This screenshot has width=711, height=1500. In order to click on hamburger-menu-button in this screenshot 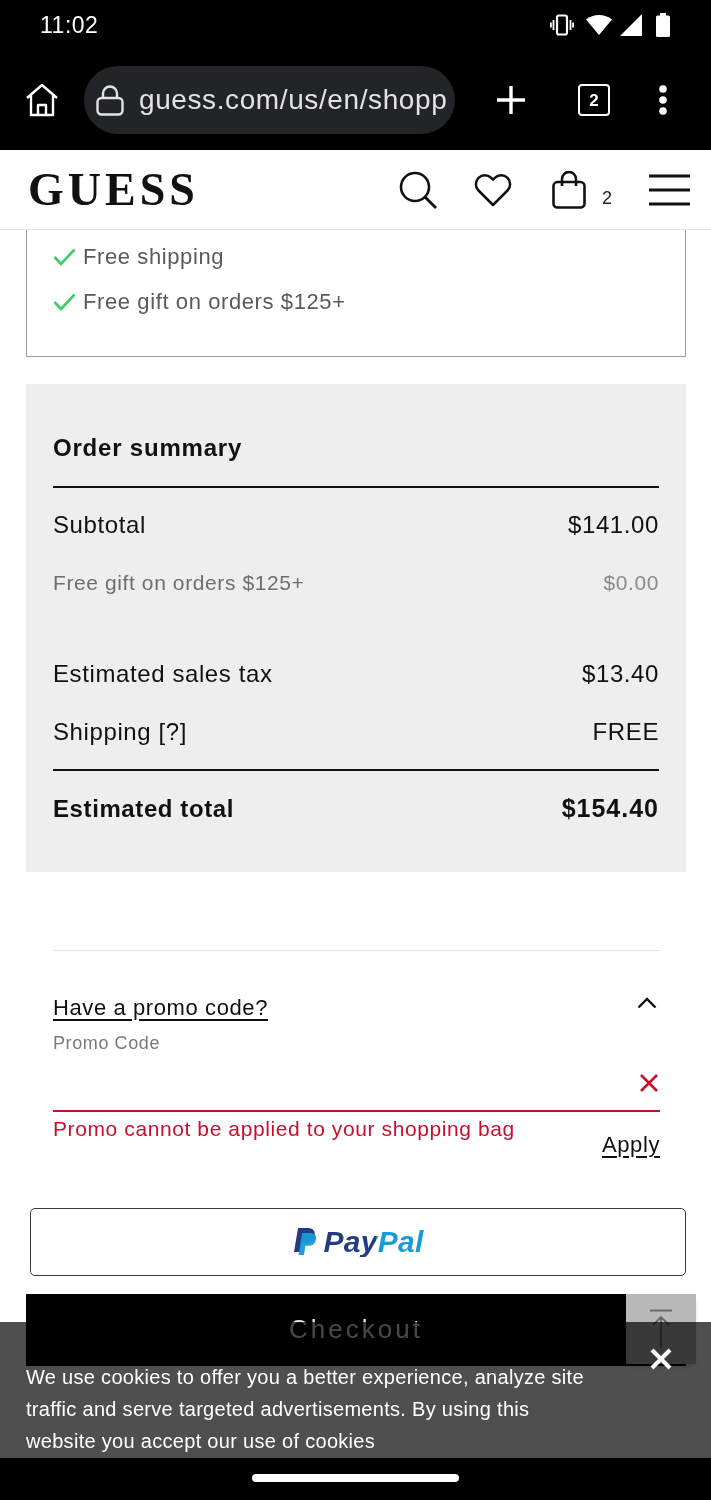, I will do `click(669, 189)`.